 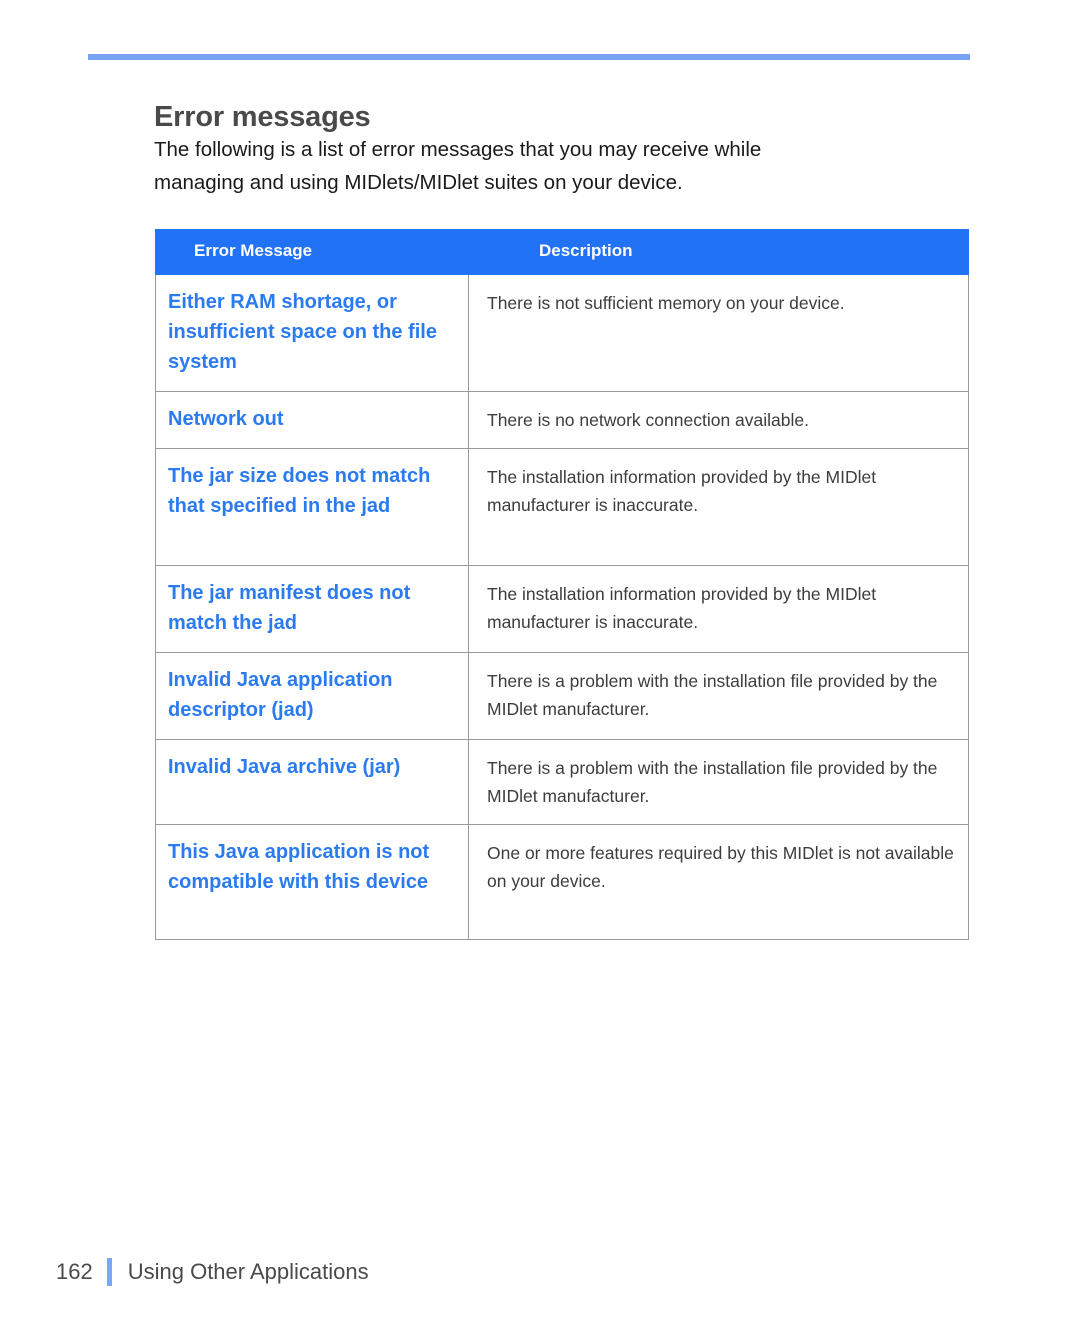 What do you see at coordinates (718, 252) in the screenshot?
I see `column-header-description: Description` at bounding box center [718, 252].